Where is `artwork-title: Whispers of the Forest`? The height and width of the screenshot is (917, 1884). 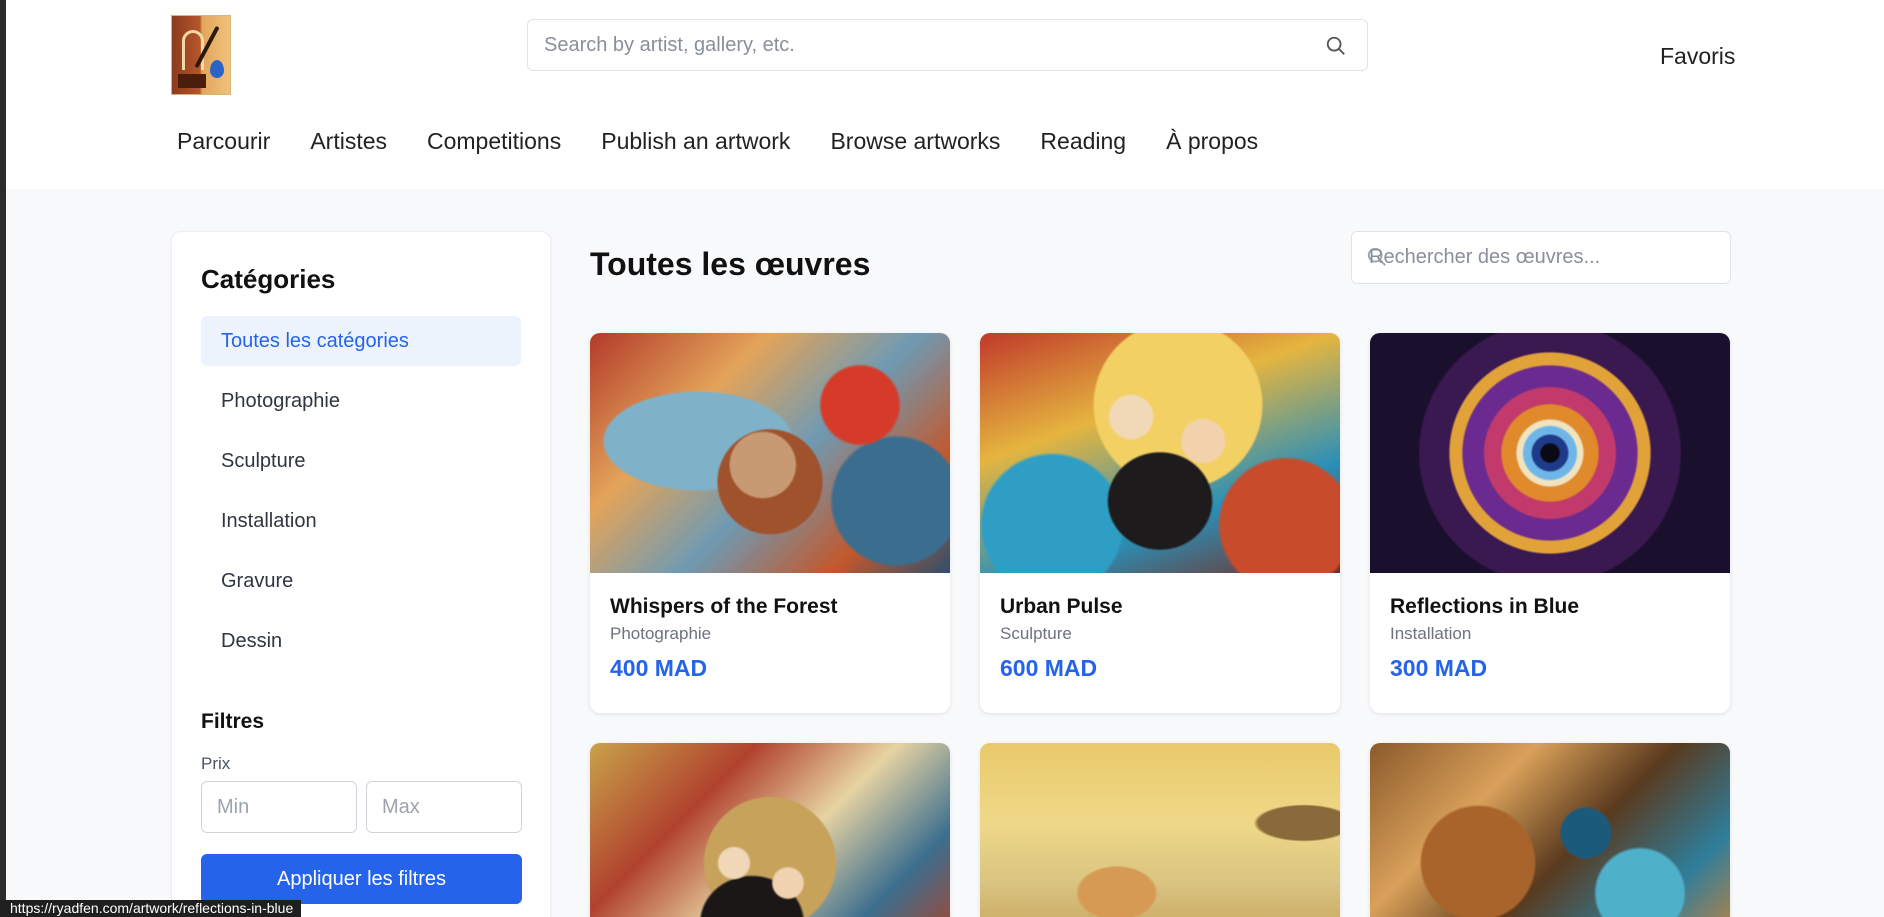
artwork-title: Whispers of the Forest is located at coordinates (724, 607).